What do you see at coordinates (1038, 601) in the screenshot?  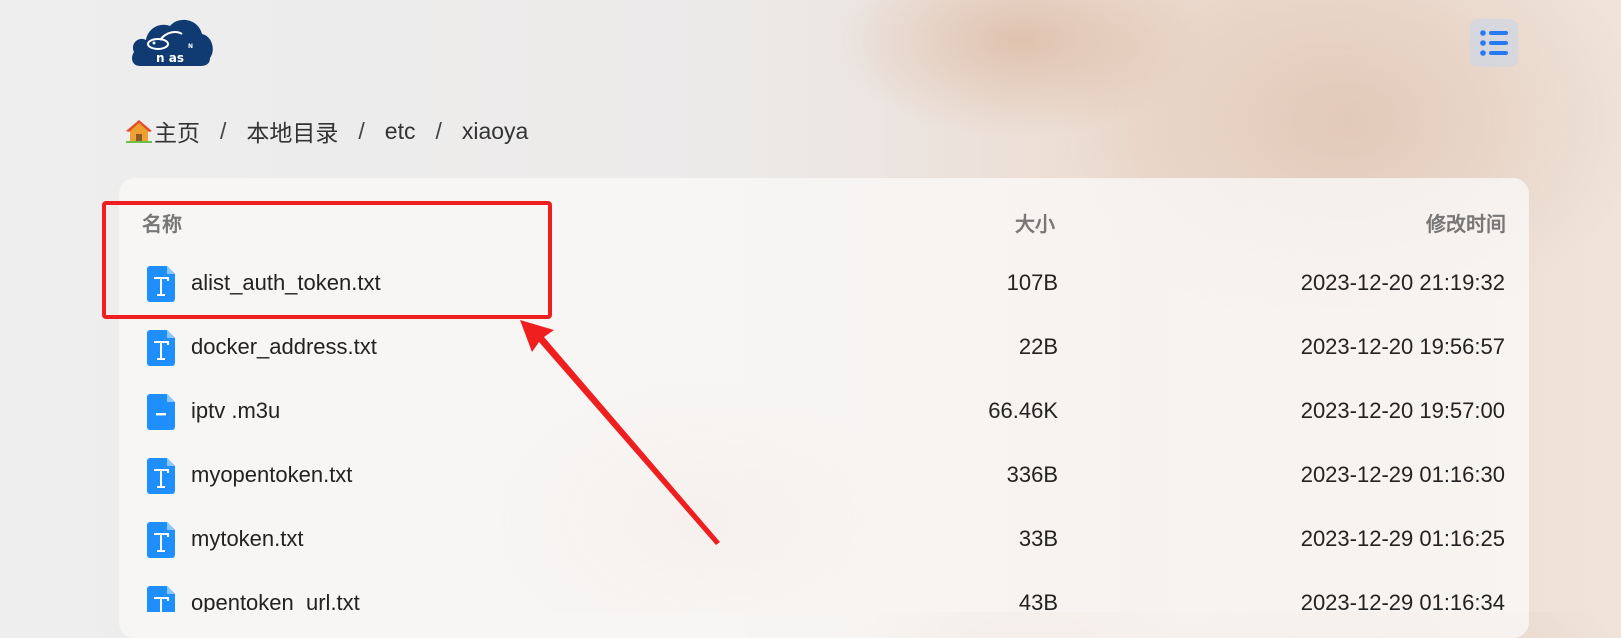 I see `file-size: 43B` at bounding box center [1038, 601].